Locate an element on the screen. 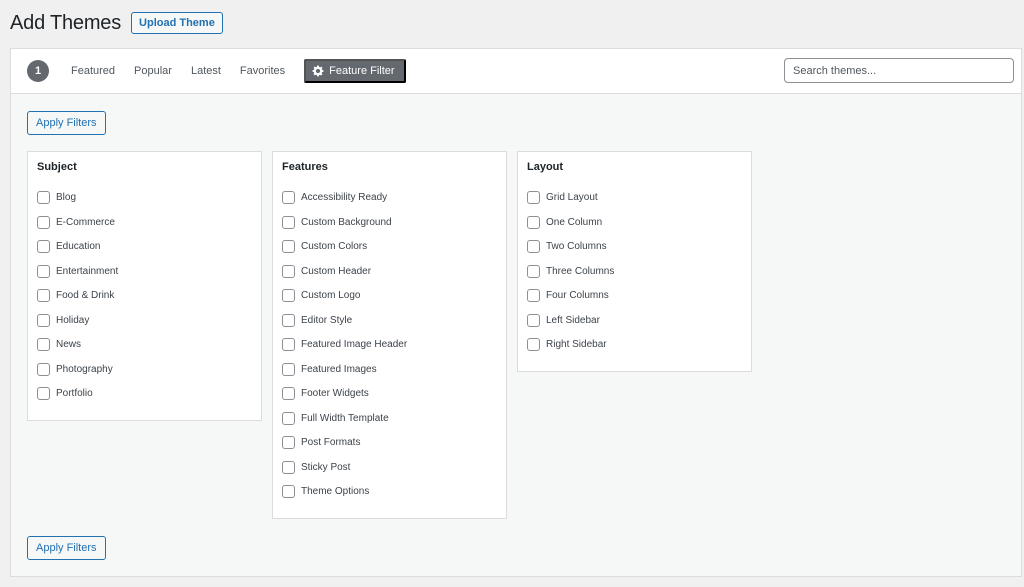 This screenshot has height=587, width=1024. option-label: Accessibility Ready is located at coordinates (344, 197).